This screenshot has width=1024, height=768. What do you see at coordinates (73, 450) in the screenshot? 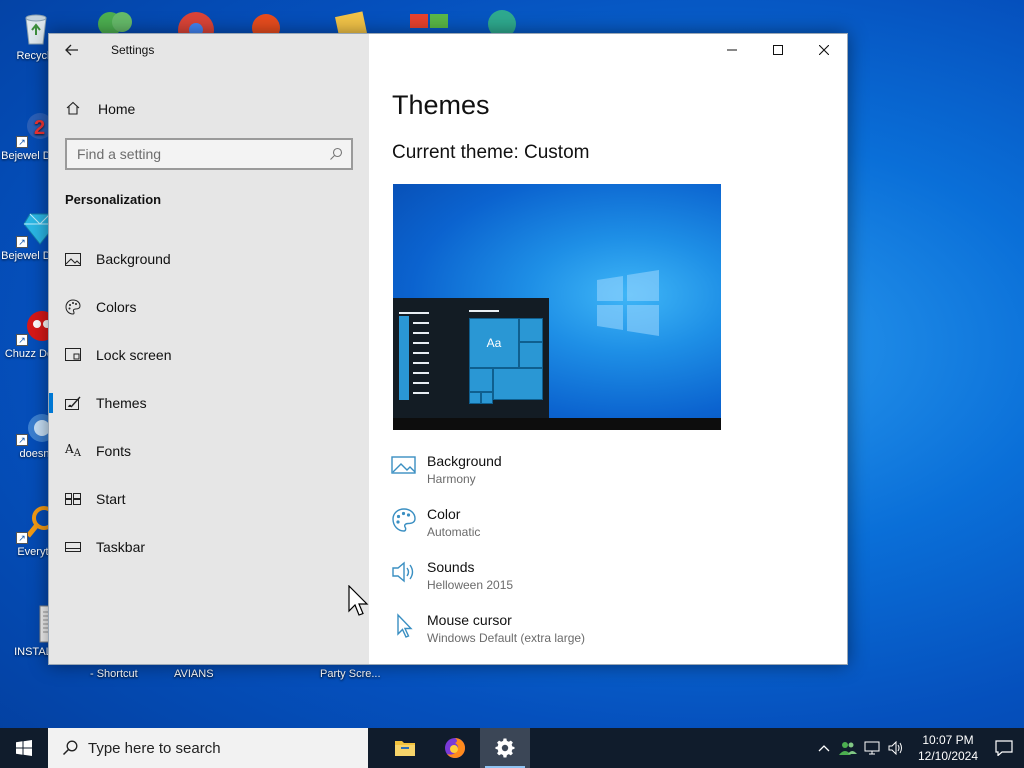
I see `fonts-icon: AA` at bounding box center [73, 450].